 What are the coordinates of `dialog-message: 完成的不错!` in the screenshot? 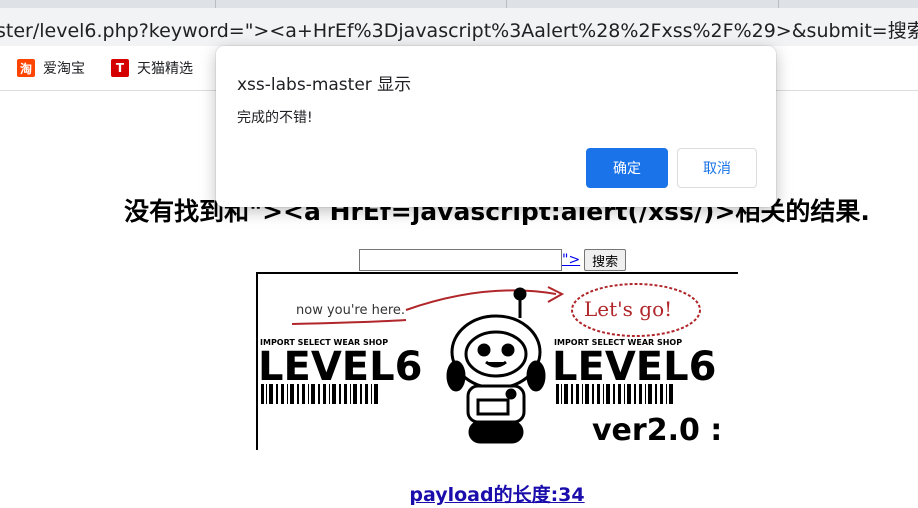 It's located at (275, 118).